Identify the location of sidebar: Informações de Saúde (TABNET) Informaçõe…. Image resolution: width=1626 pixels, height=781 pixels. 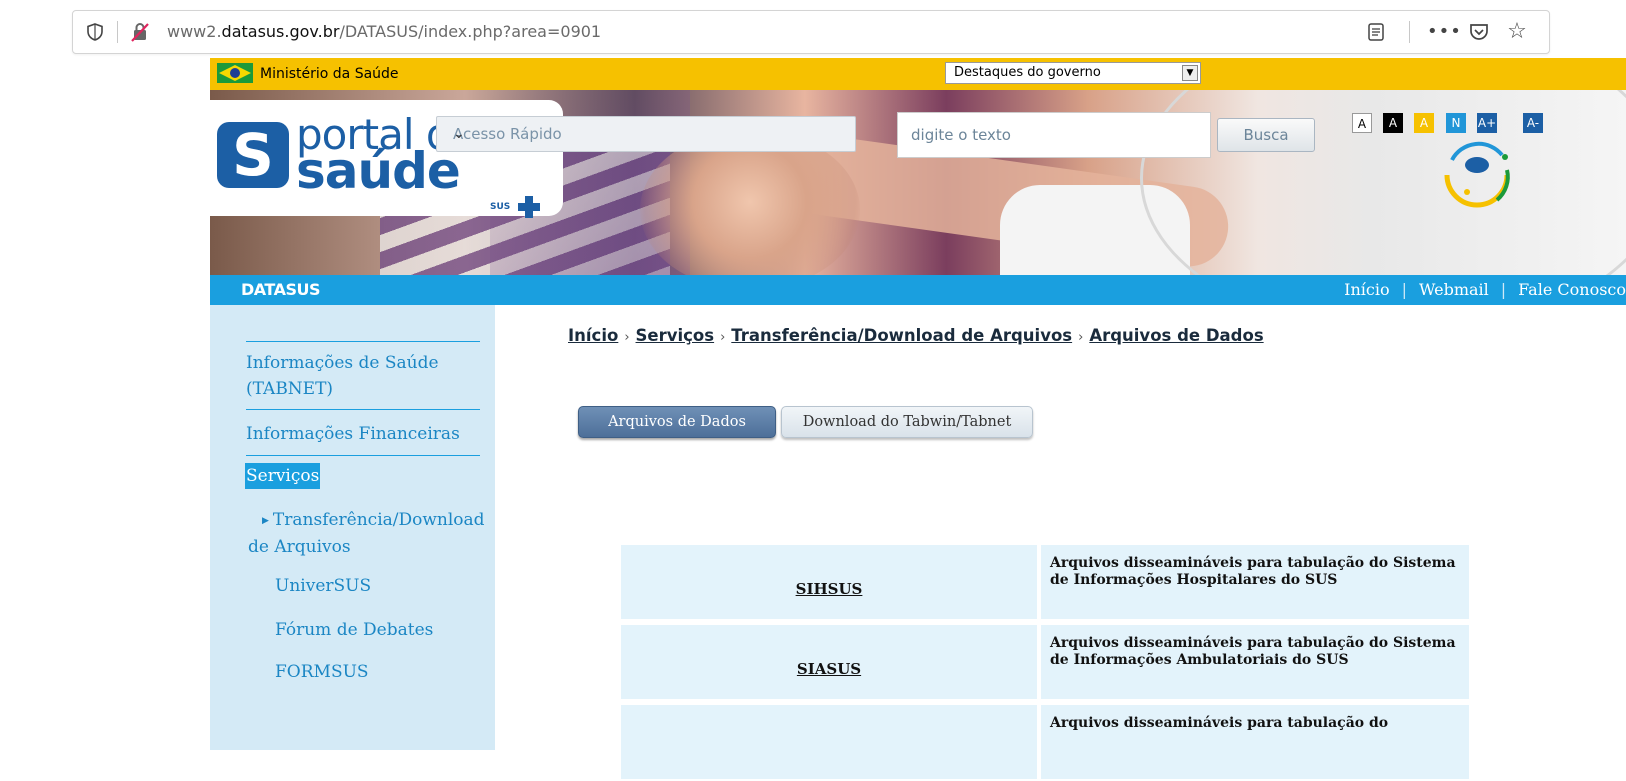
(352, 527).